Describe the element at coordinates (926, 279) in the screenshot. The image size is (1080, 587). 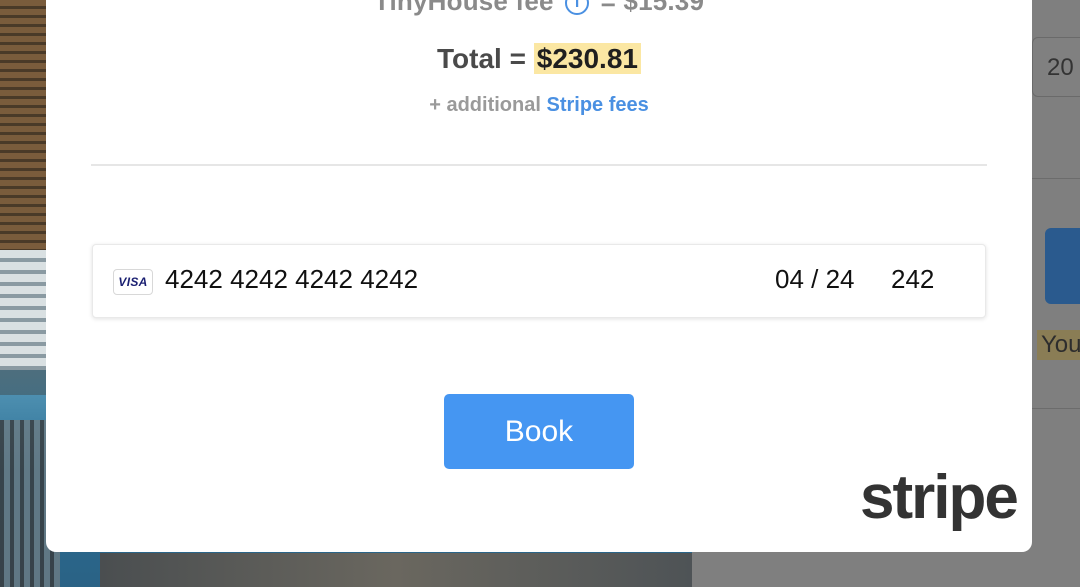
I see `card-cvc-input` at that location.